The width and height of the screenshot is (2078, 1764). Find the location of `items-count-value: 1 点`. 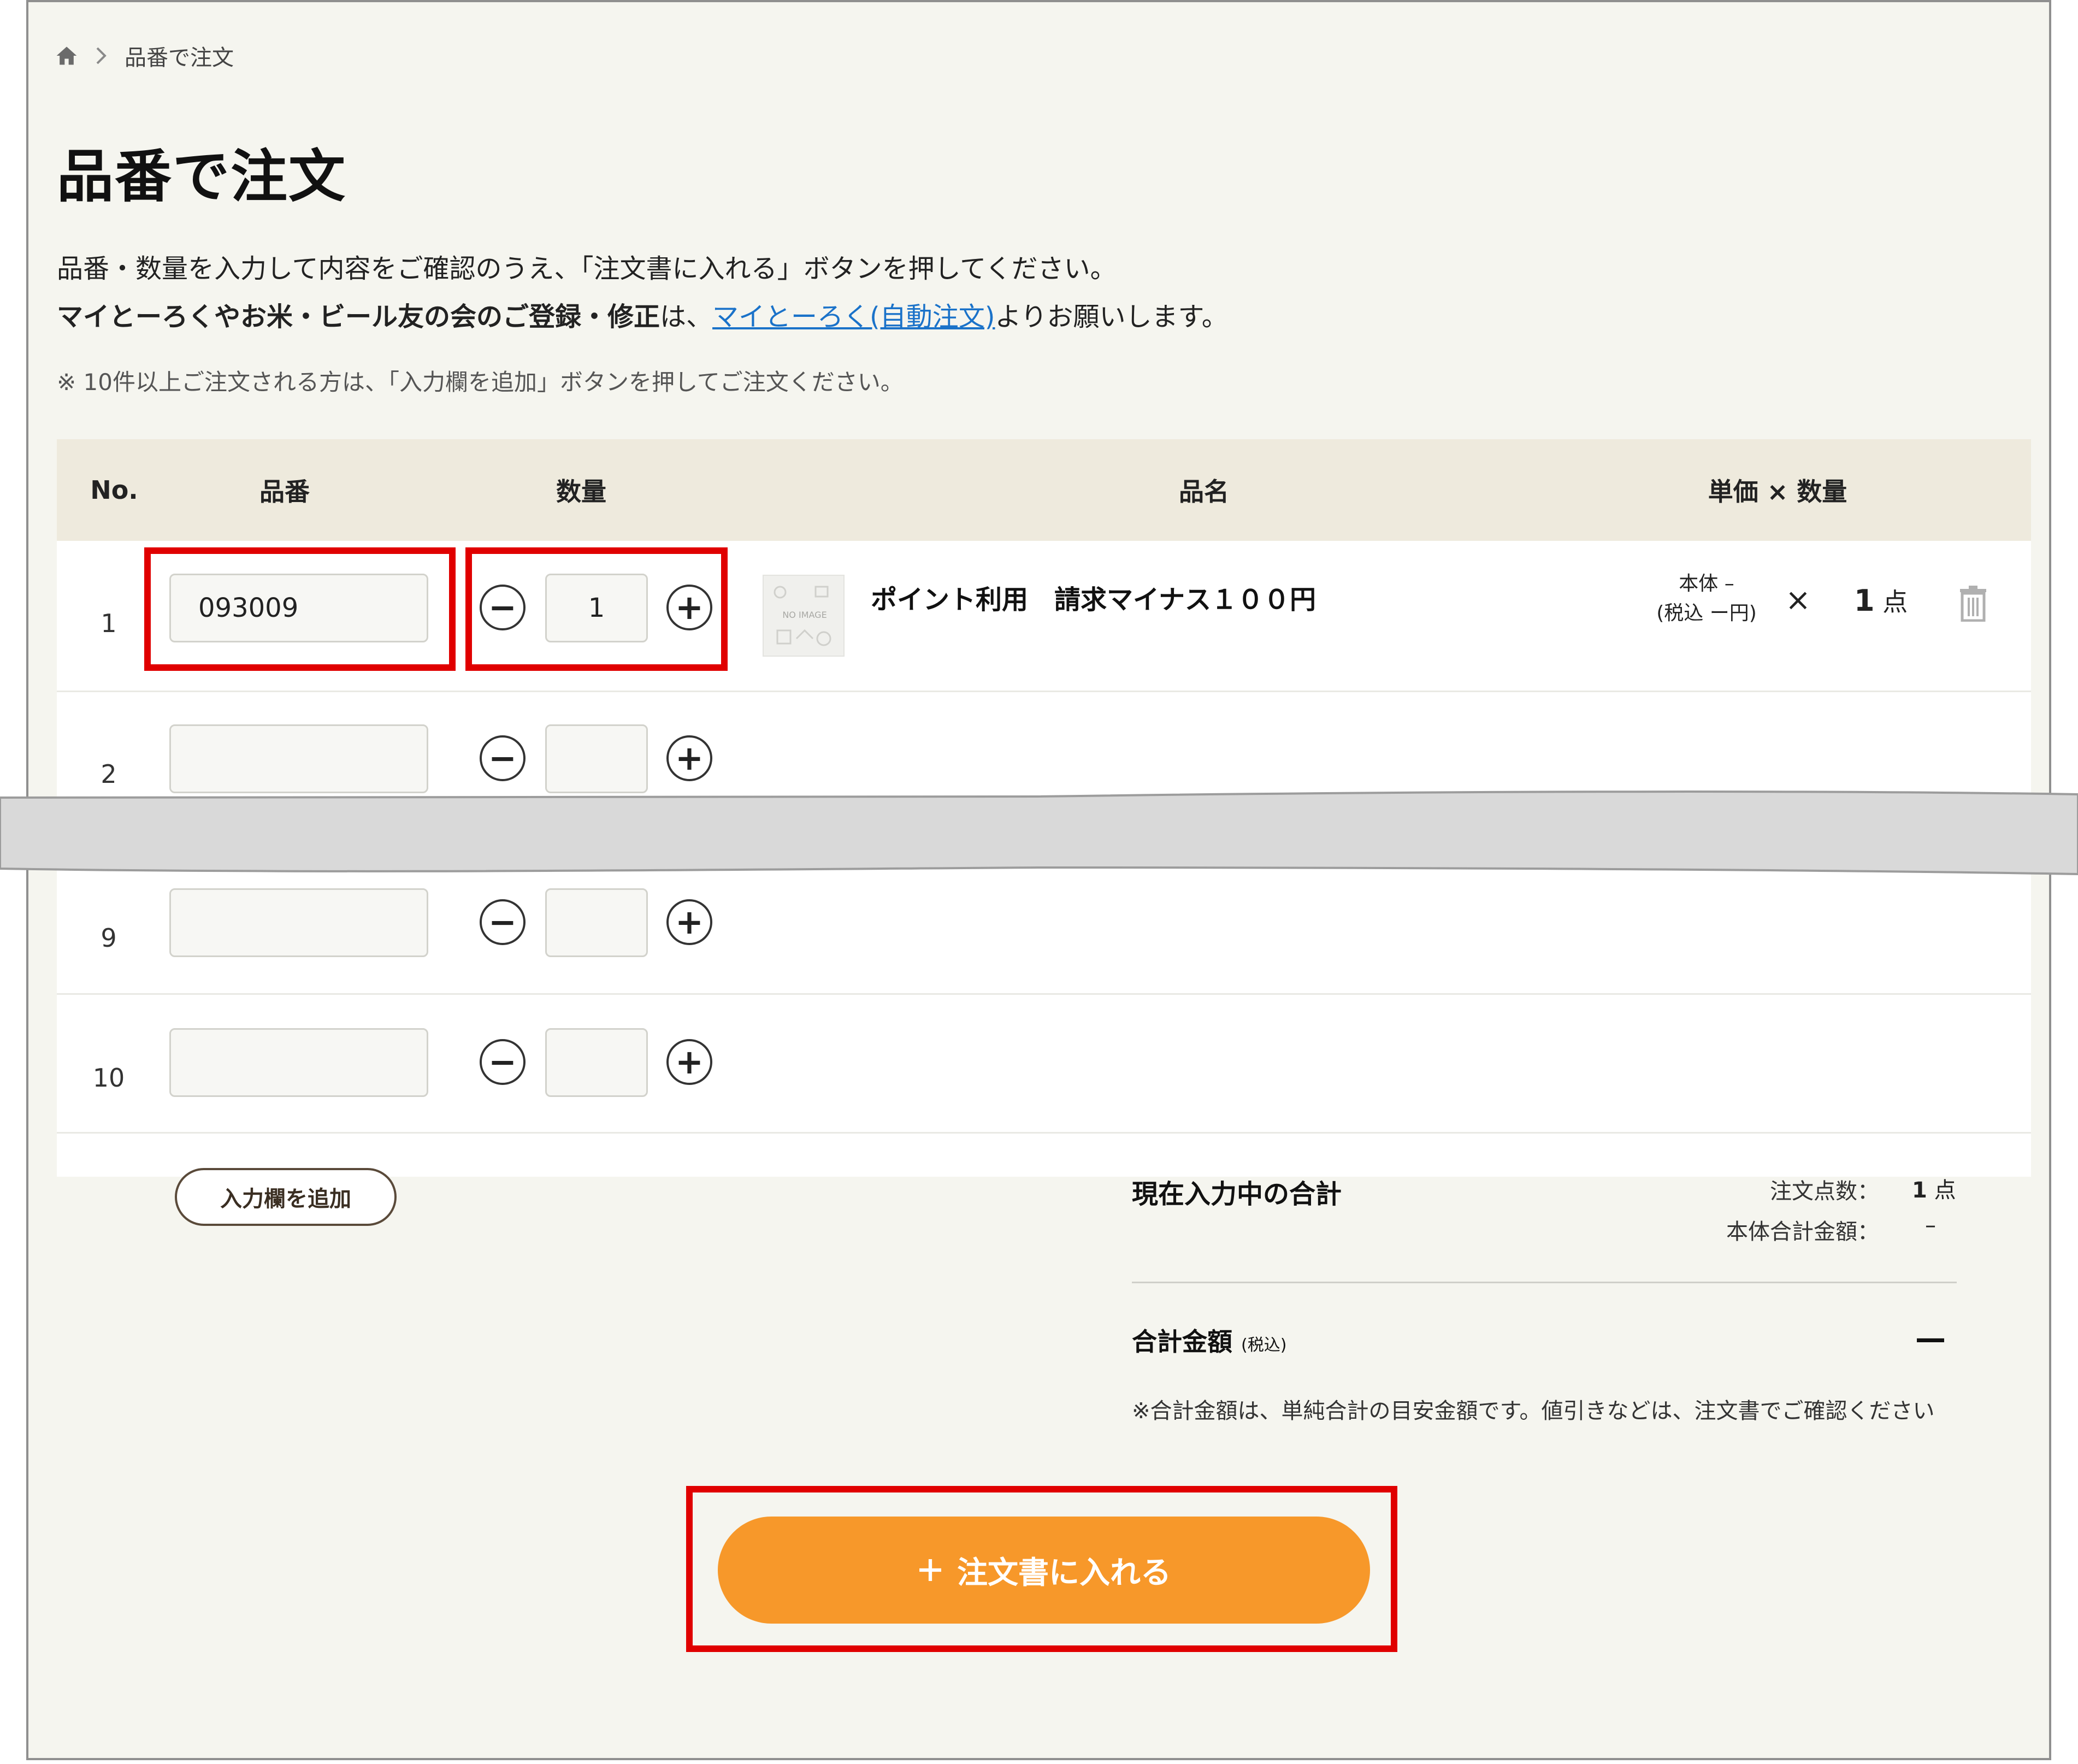

items-count-value: 1 点 is located at coordinates (1934, 1188).